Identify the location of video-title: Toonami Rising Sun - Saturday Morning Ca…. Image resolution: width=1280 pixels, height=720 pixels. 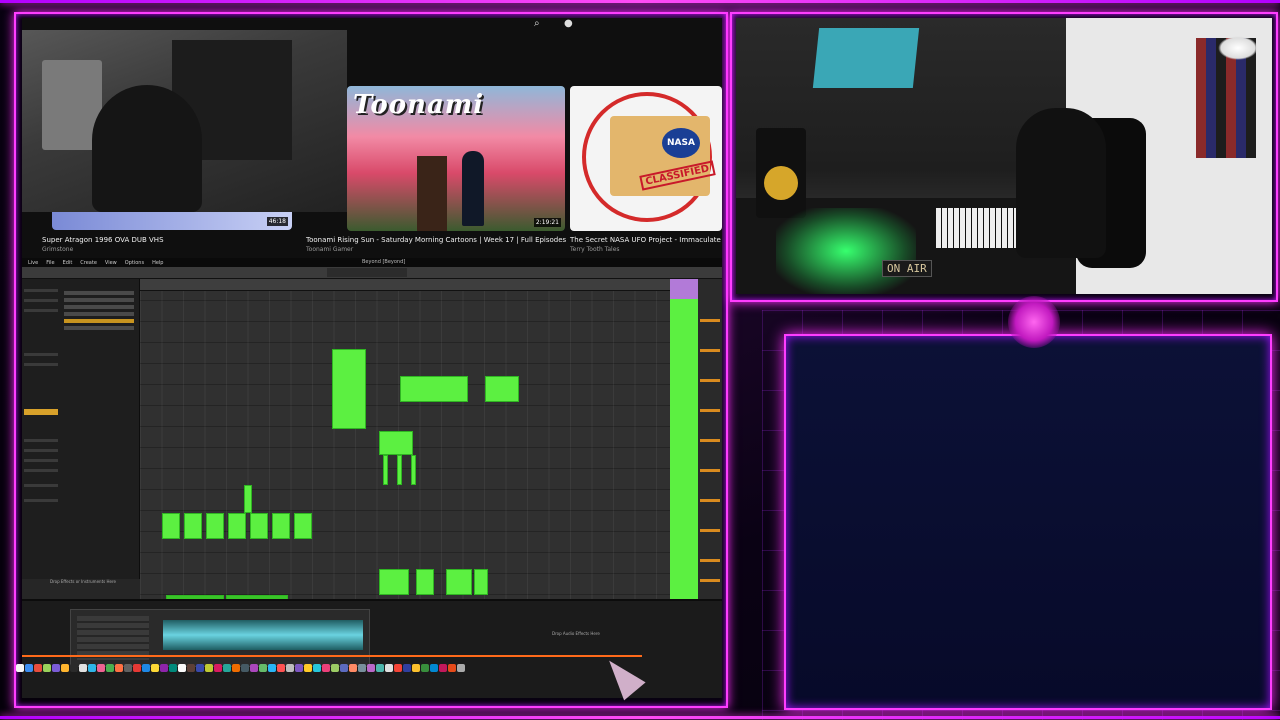
(436, 240).